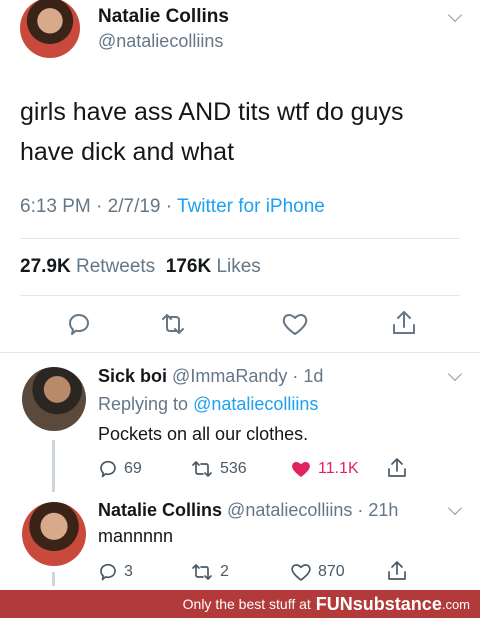 This screenshot has height=618, width=480. I want to click on reply-count: 3, so click(128, 571).